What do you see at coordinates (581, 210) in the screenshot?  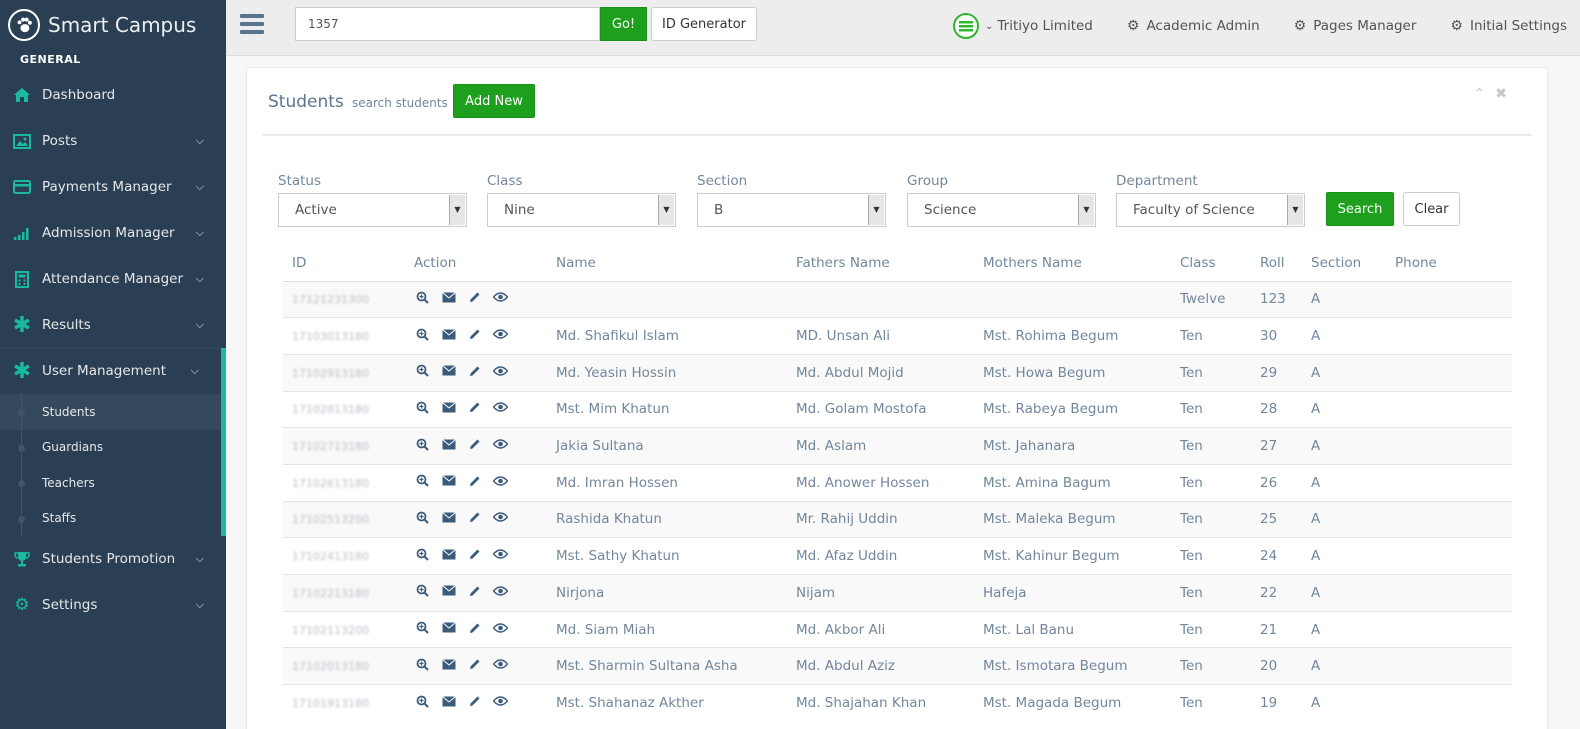 I see `class-select: Nine ▼` at bounding box center [581, 210].